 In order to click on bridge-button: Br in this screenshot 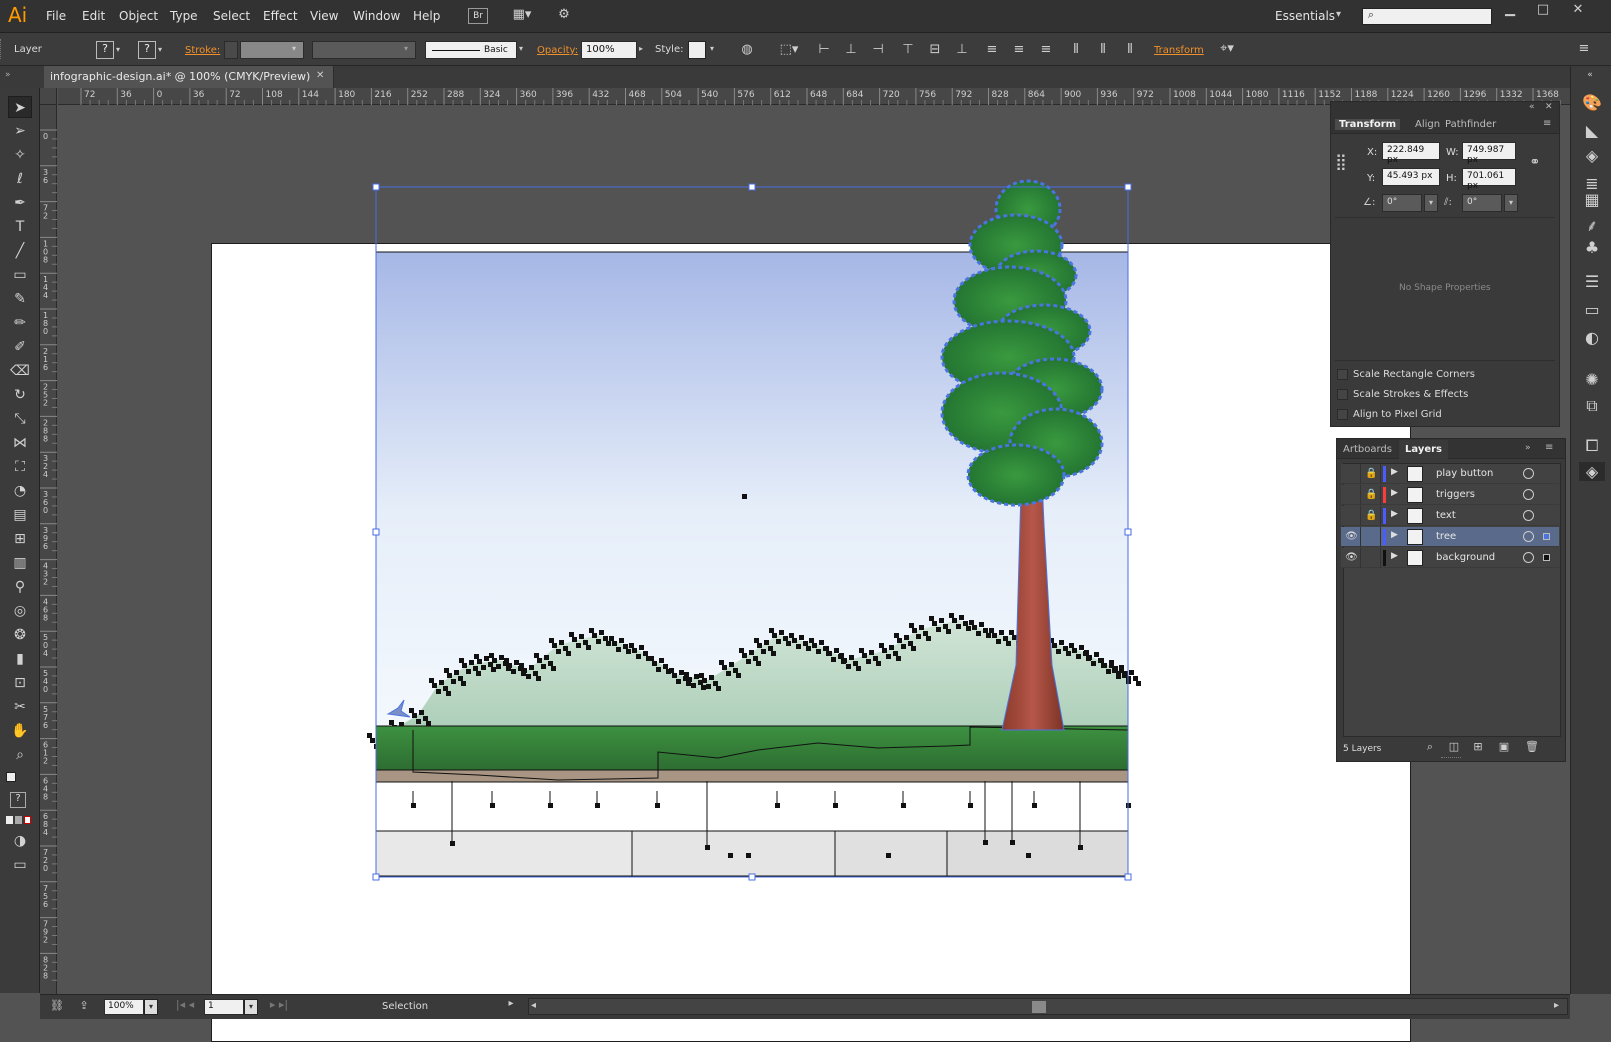, I will do `click(478, 16)`.